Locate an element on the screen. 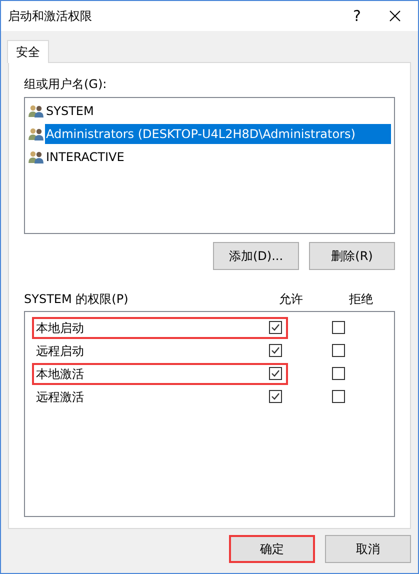  permission-name: 本地启动 is located at coordinates (60, 328).